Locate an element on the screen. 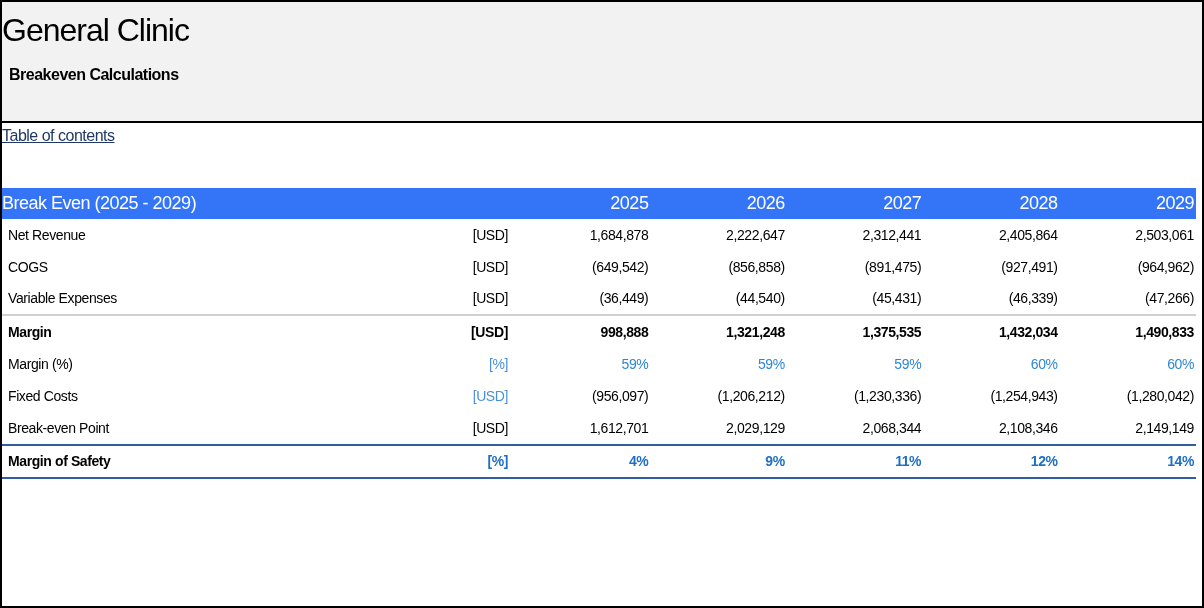 The height and width of the screenshot is (608, 1204). value-cell-text: (1,230,336) is located at coordinates (887, 396).